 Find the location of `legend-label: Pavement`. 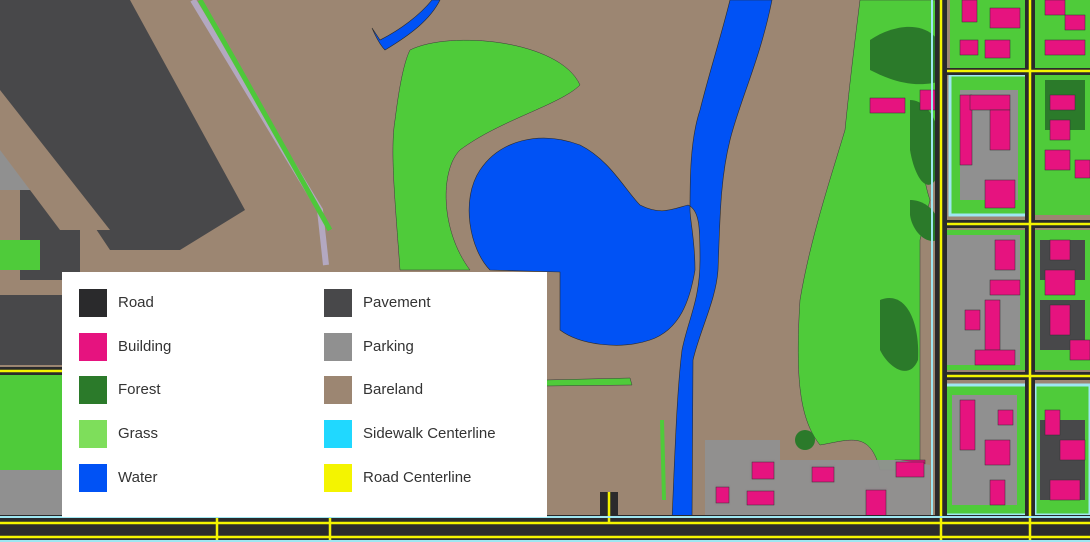

legend-label: Pavement is located at coordinates (397, 302).